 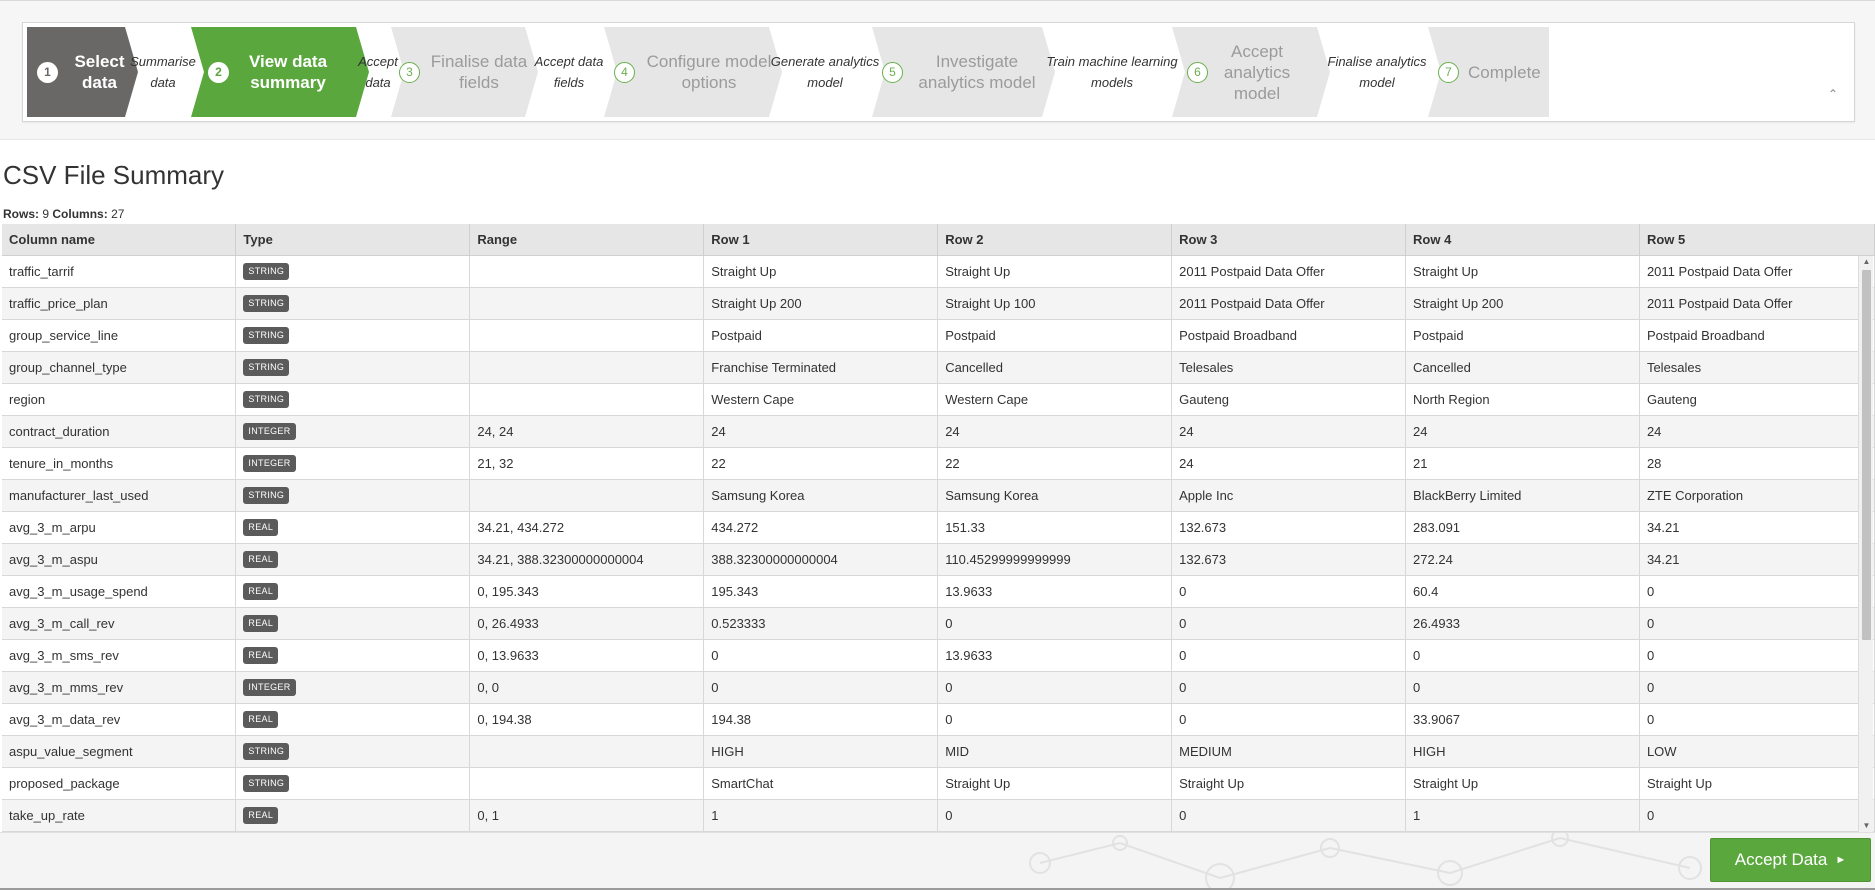 What do you see at coordinates (1757, 751) in the screenshot?
I see `value-cell: LOW` at bounding box center [1757, 751].